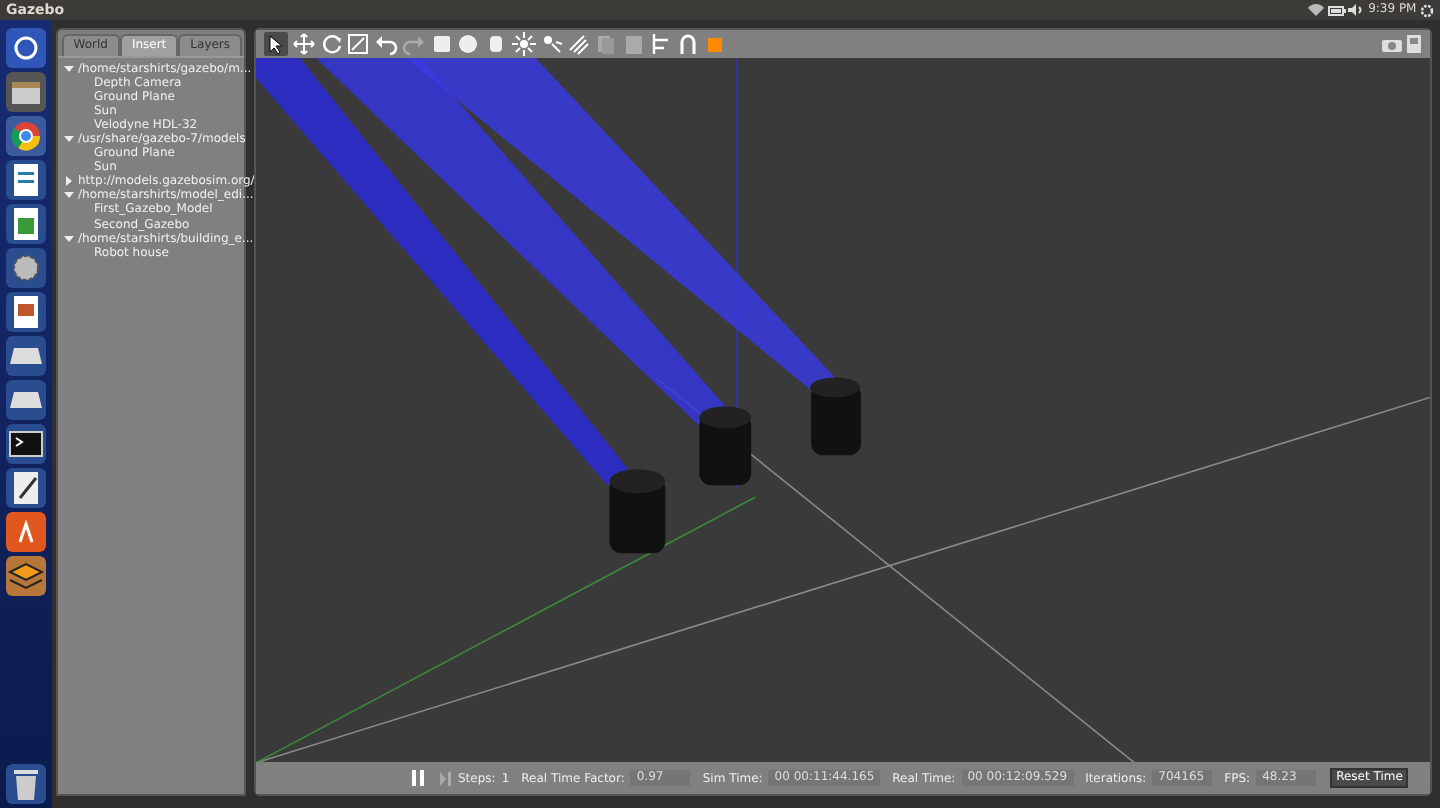  What do you see at coordinates (26, 488) in the screenshot?
I see `text-editor-icon` at bounding box center [26, 488].